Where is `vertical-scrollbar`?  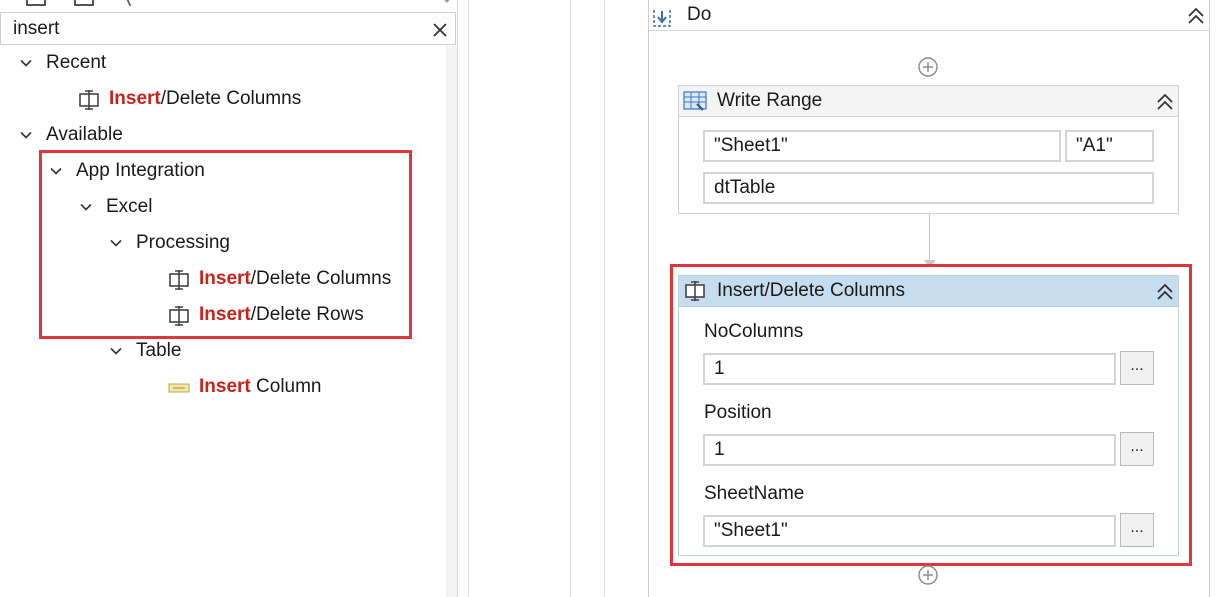
vertical-scrollbar is located at coordinates (451, 321).